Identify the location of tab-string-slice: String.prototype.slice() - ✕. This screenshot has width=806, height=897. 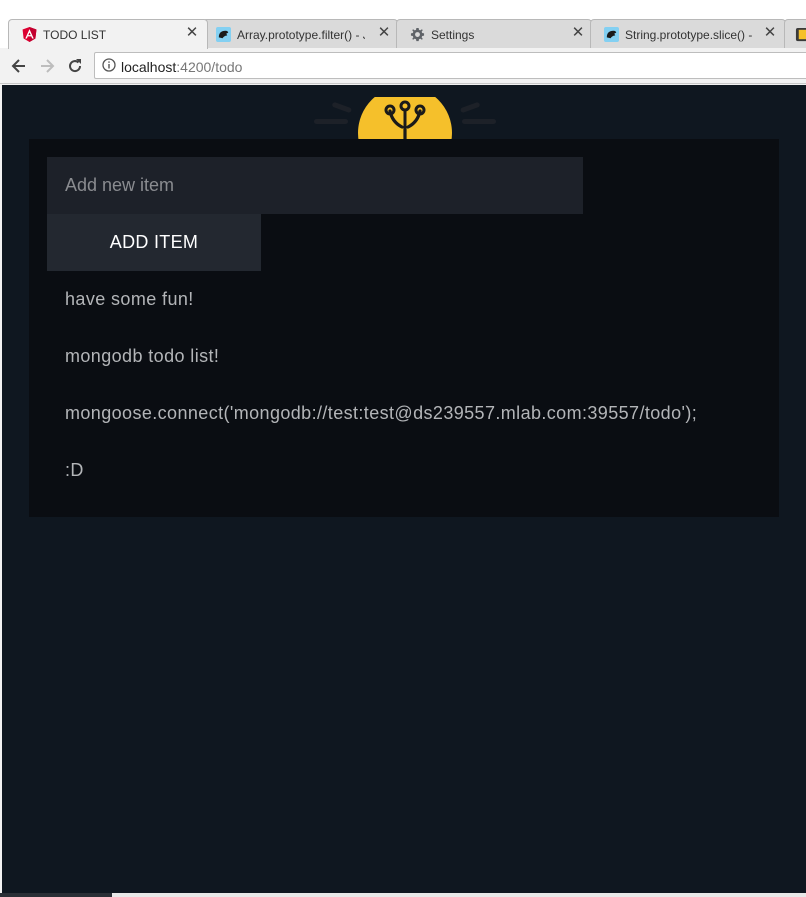
(688, 34).